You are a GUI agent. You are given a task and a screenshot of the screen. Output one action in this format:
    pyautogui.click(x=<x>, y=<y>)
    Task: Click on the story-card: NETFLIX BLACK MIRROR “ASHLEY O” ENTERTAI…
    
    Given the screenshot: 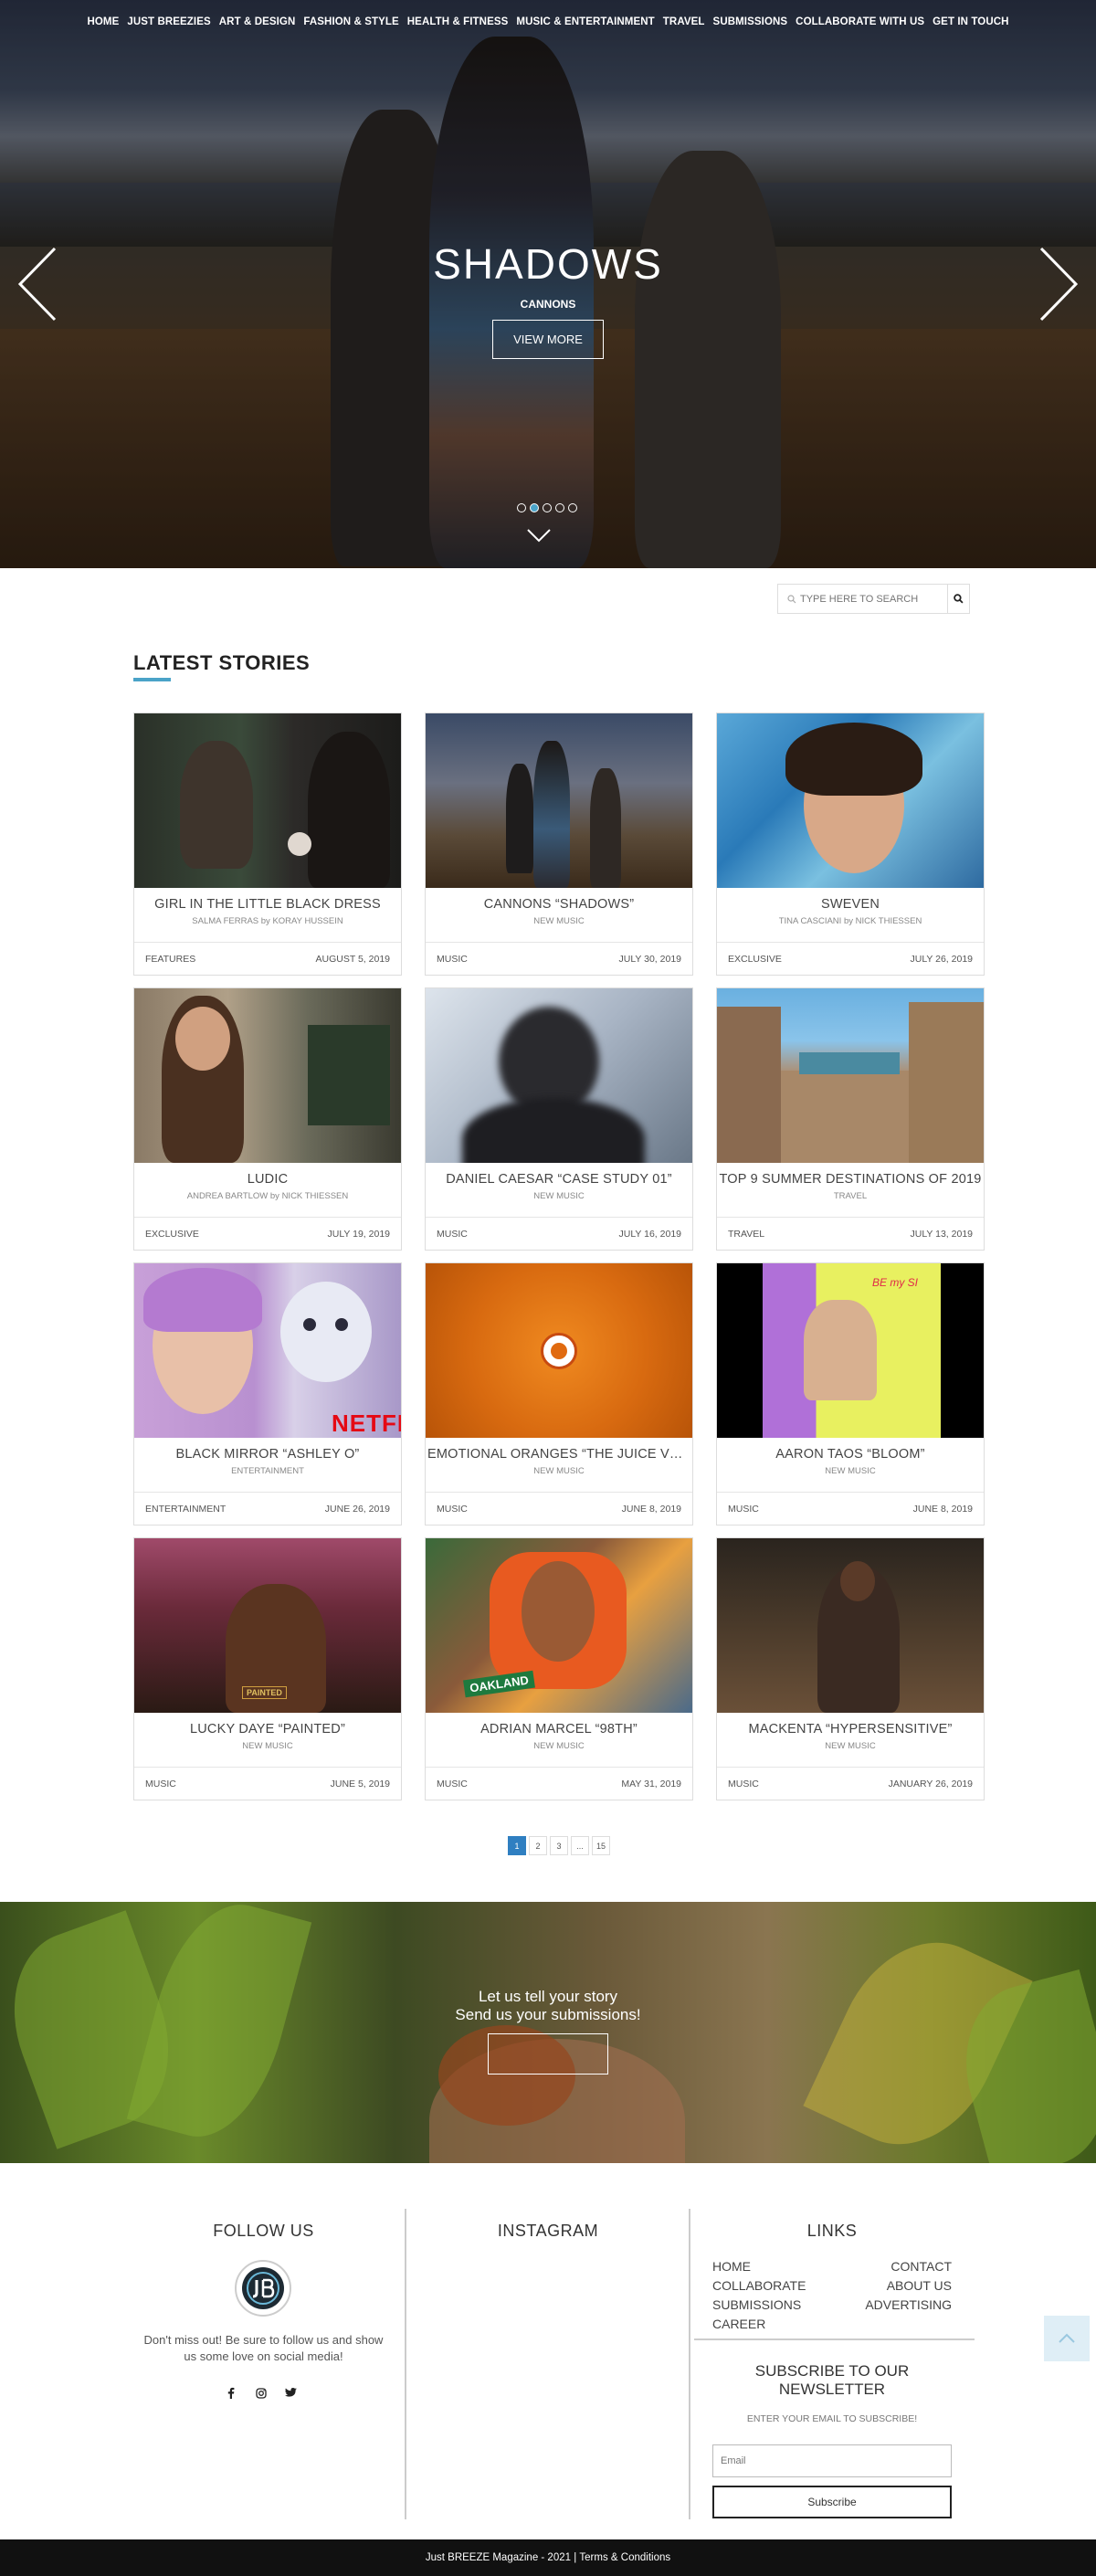 What is the action you would take?
    pyautogui.click(x=267, y=1394)
    